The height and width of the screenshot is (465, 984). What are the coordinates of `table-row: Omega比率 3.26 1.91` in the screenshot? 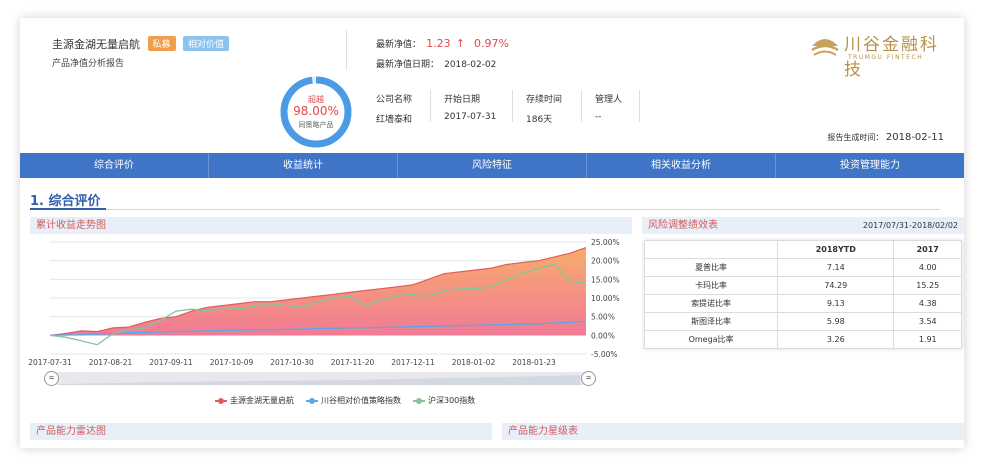 It's located at (802, 339).